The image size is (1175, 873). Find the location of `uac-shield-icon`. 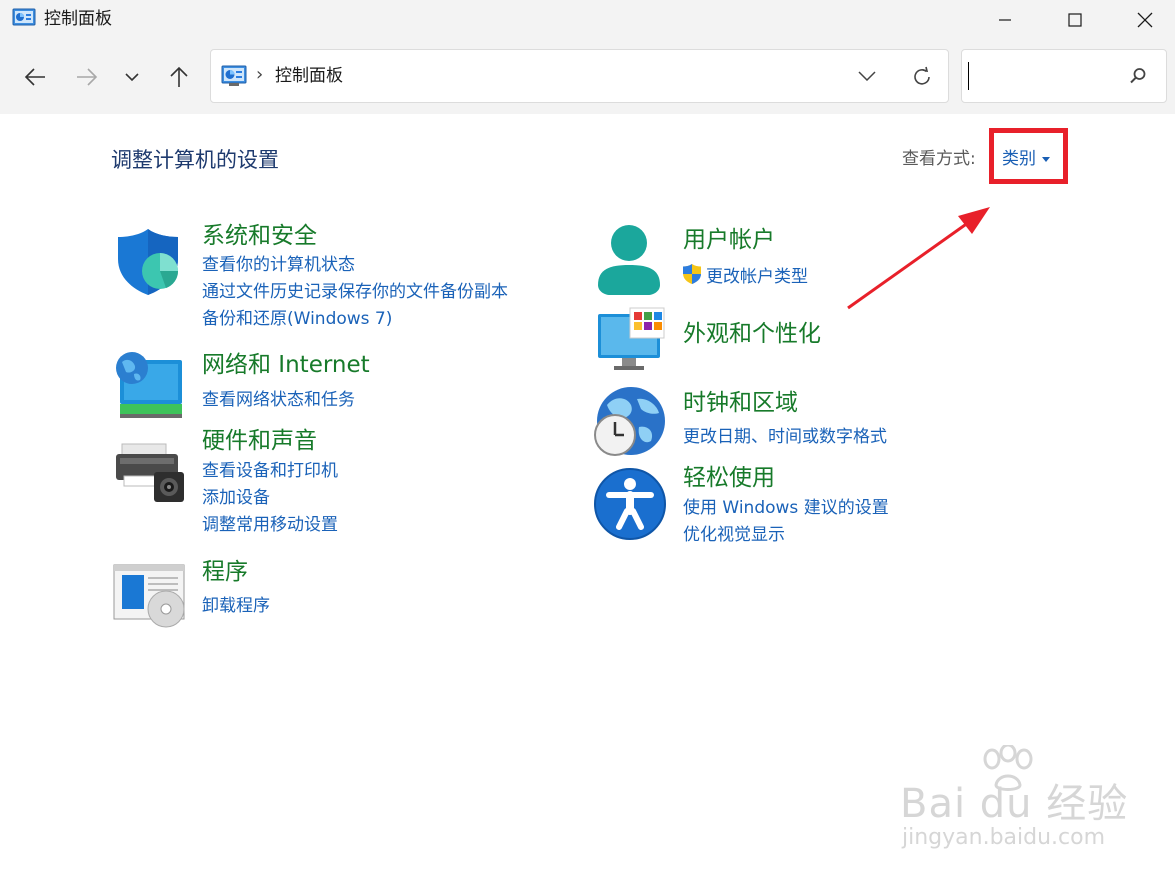

uac-shield-icon is located at coordinates (692, 274).